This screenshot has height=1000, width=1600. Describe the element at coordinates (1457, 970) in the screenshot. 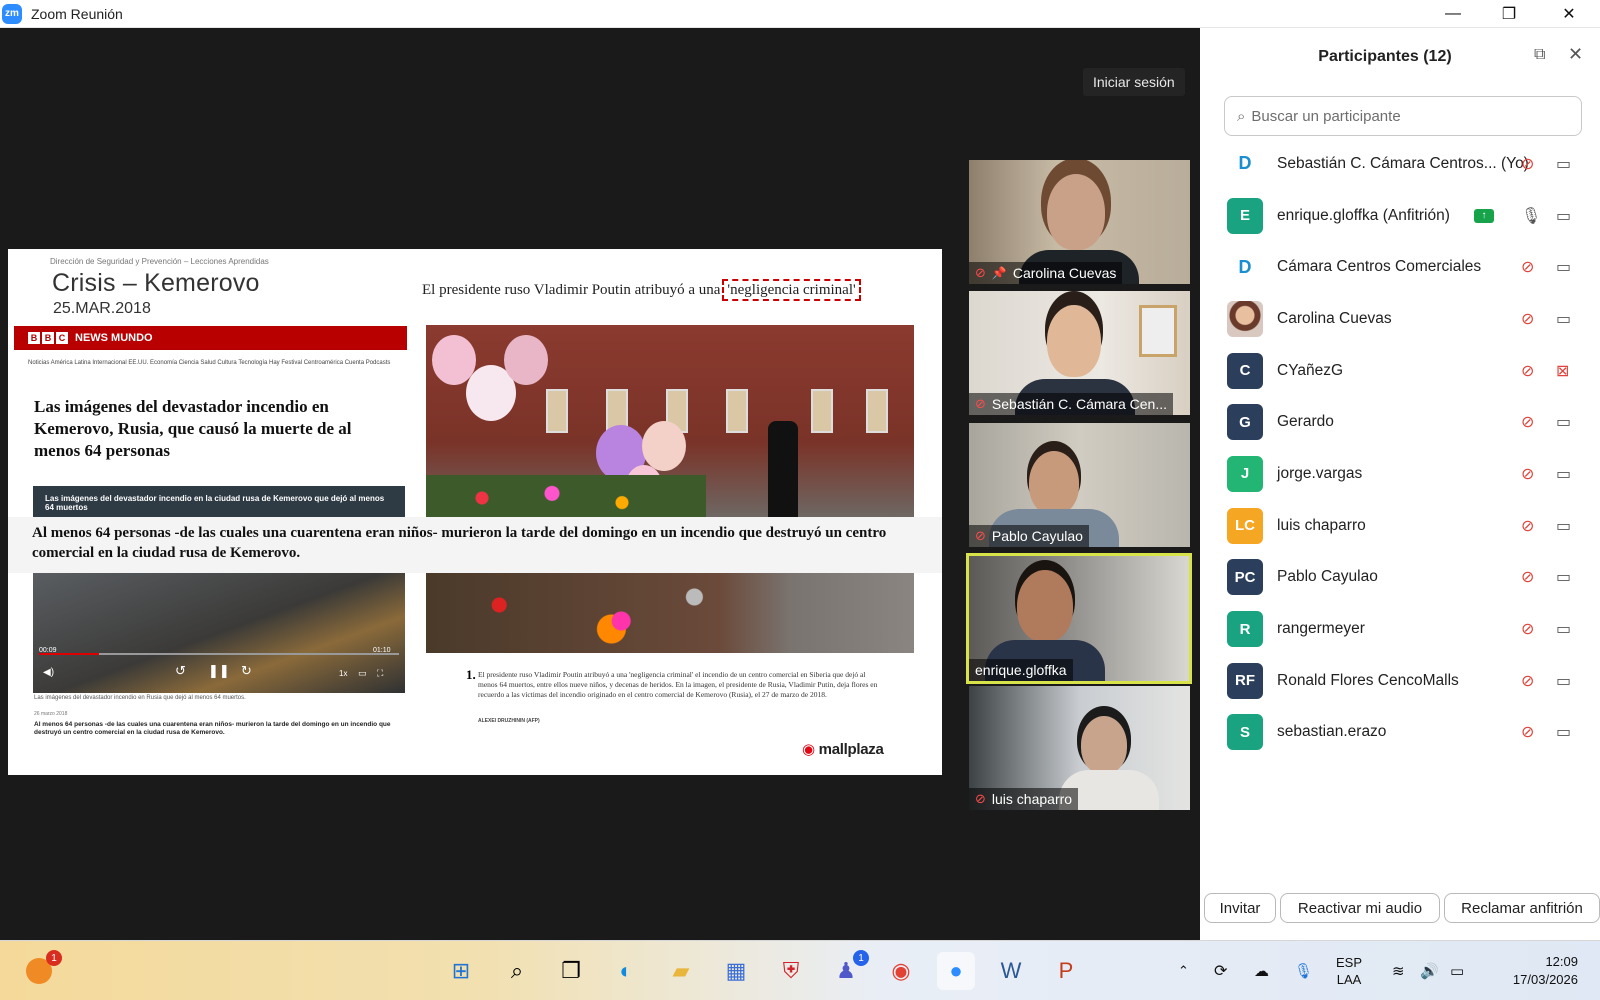

I see `battery-icon: ▭` at that location.